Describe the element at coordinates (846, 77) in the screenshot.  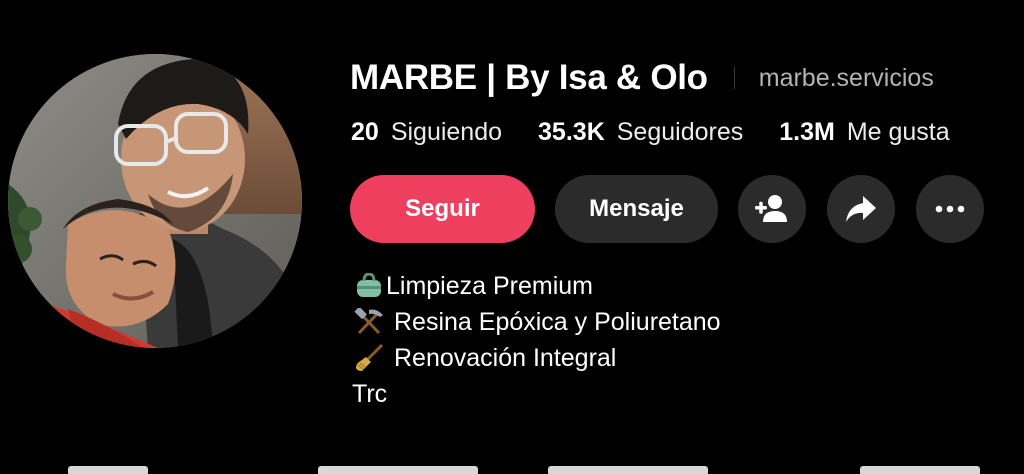
I see `username: marbe.servicios` at that location.